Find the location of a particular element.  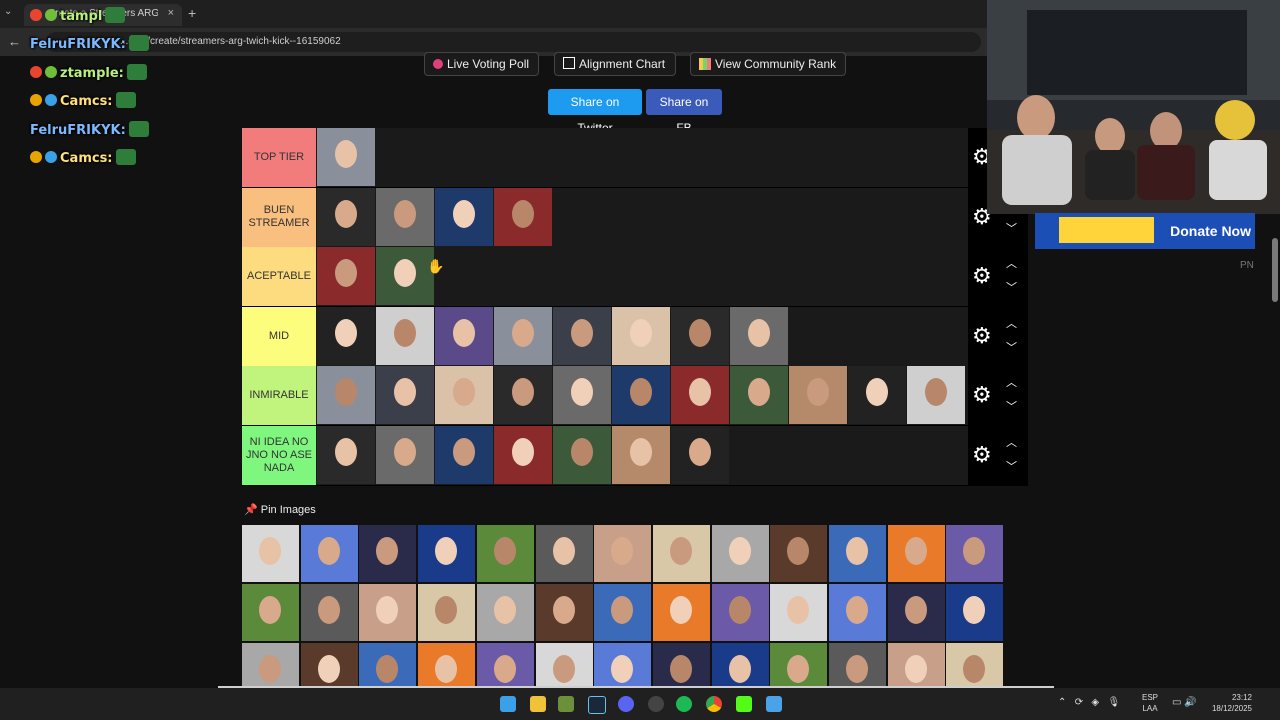

kick-icon is located at coordinates (744, 704).